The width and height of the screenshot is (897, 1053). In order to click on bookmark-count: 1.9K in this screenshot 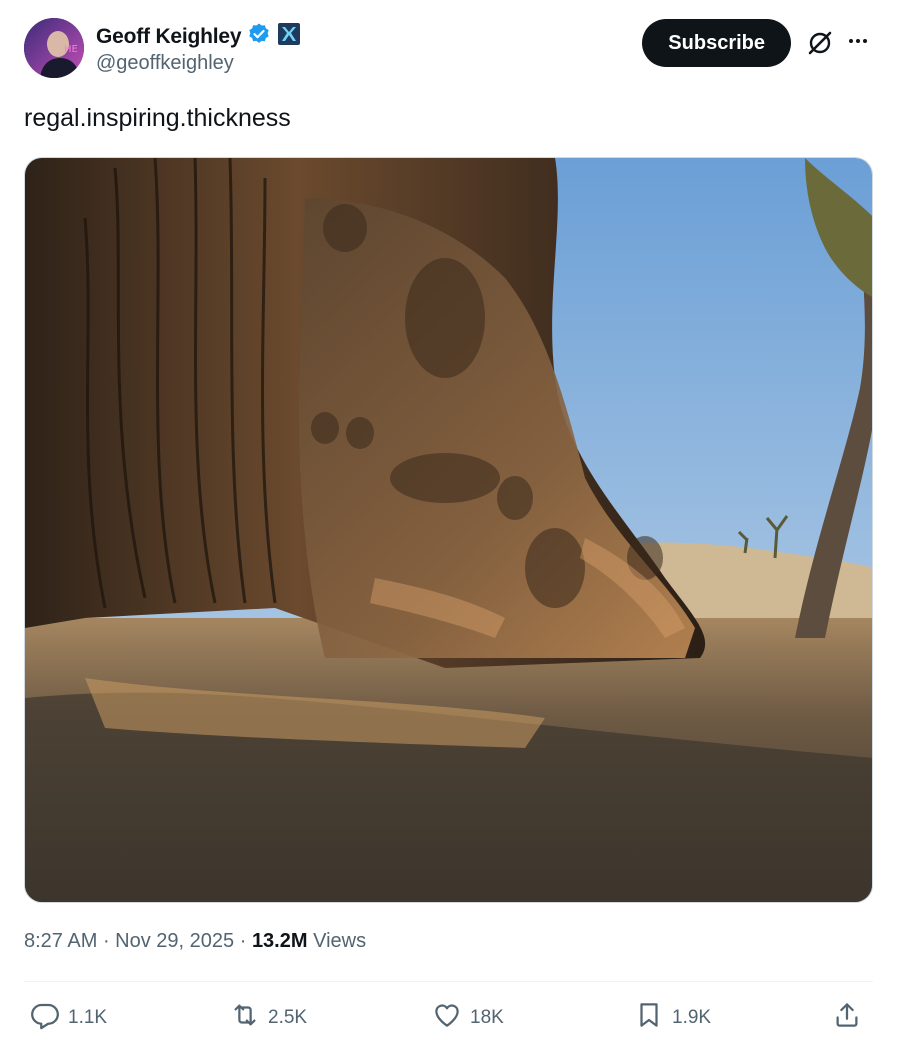, I will do `click(692, 1017)`.